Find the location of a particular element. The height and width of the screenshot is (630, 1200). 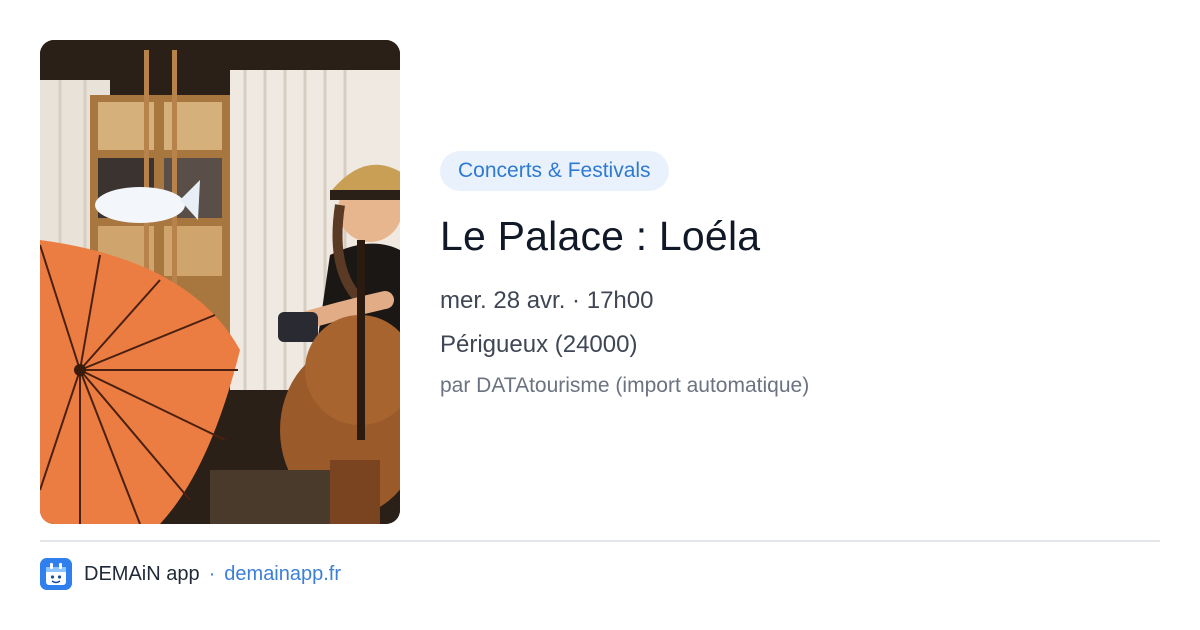

event-title: Le Palace : Loéla is located at coordinates (800, 236).